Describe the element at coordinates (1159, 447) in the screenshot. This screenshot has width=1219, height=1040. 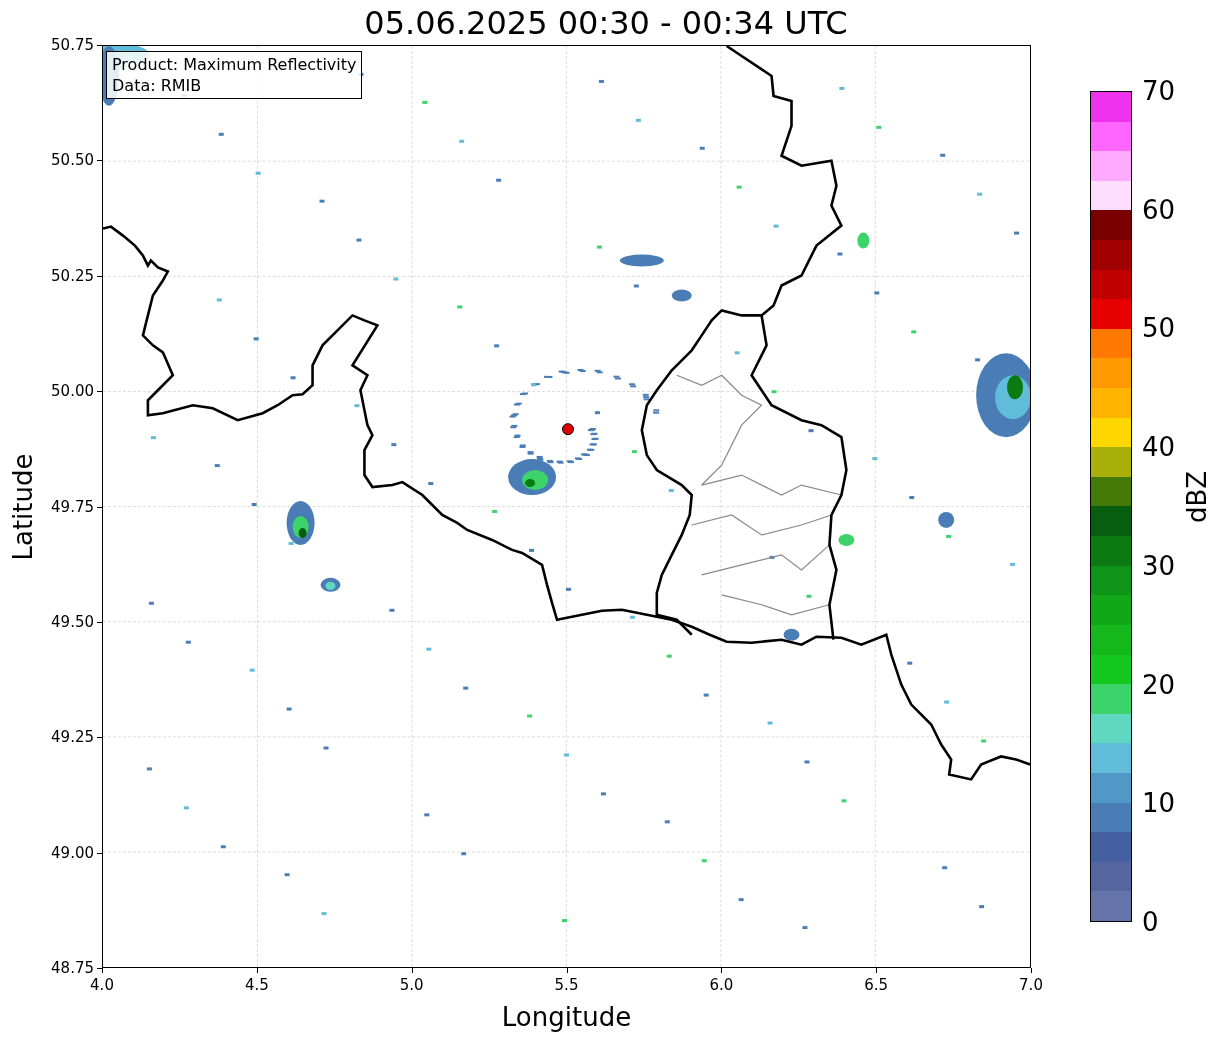
I see `tick-label: 40` at that location.